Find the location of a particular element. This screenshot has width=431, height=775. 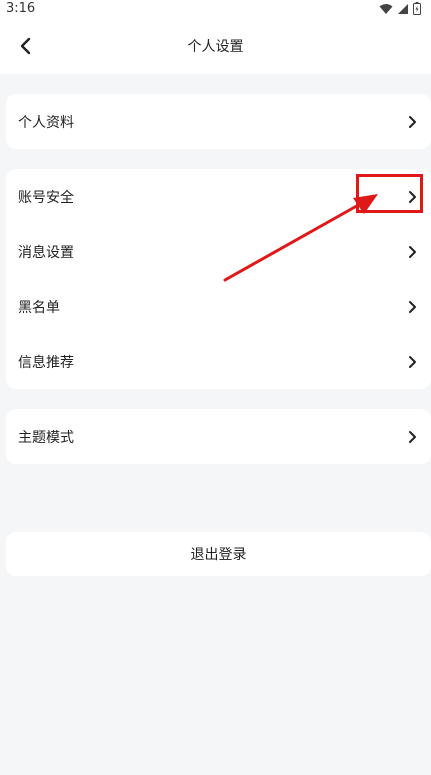

logout-button: 退出登录 is located at coordinates (218, 554).